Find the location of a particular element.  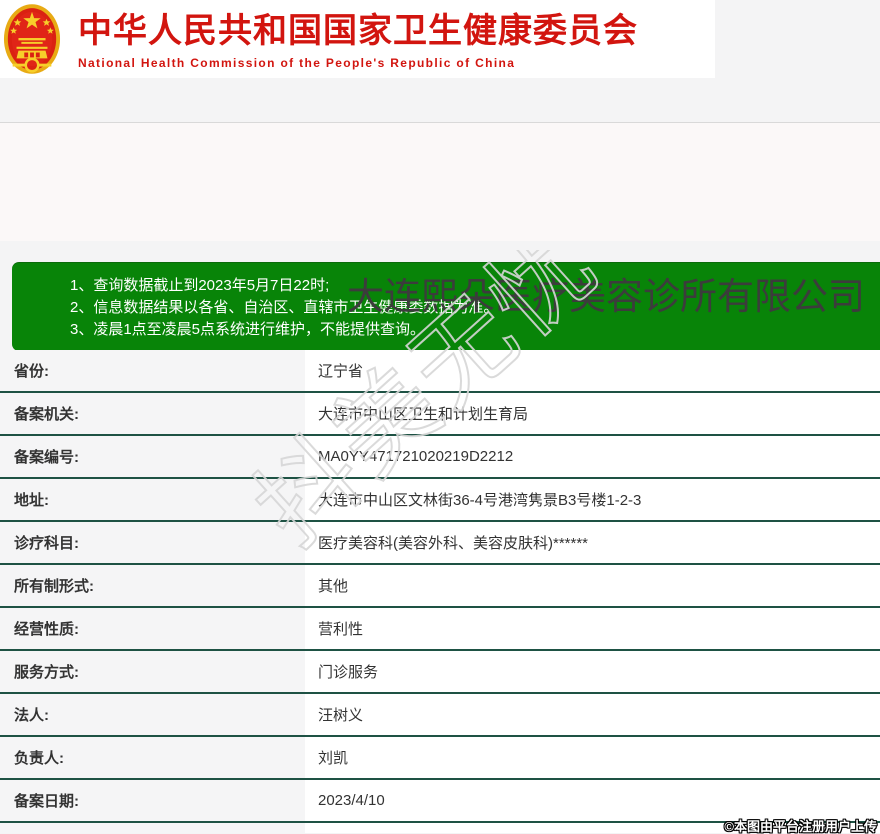

field-value: MA0YY471721020219D2212 is located at coordinates (592, 456).